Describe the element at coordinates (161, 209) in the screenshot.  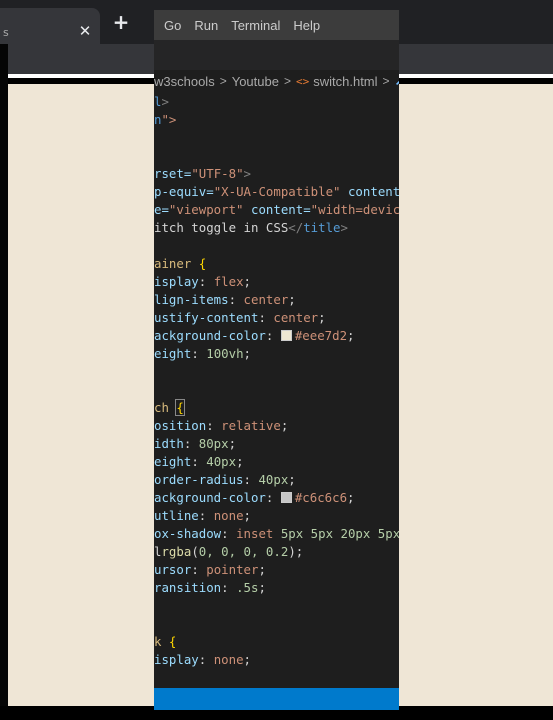
I see `code-token: e=` at that location.